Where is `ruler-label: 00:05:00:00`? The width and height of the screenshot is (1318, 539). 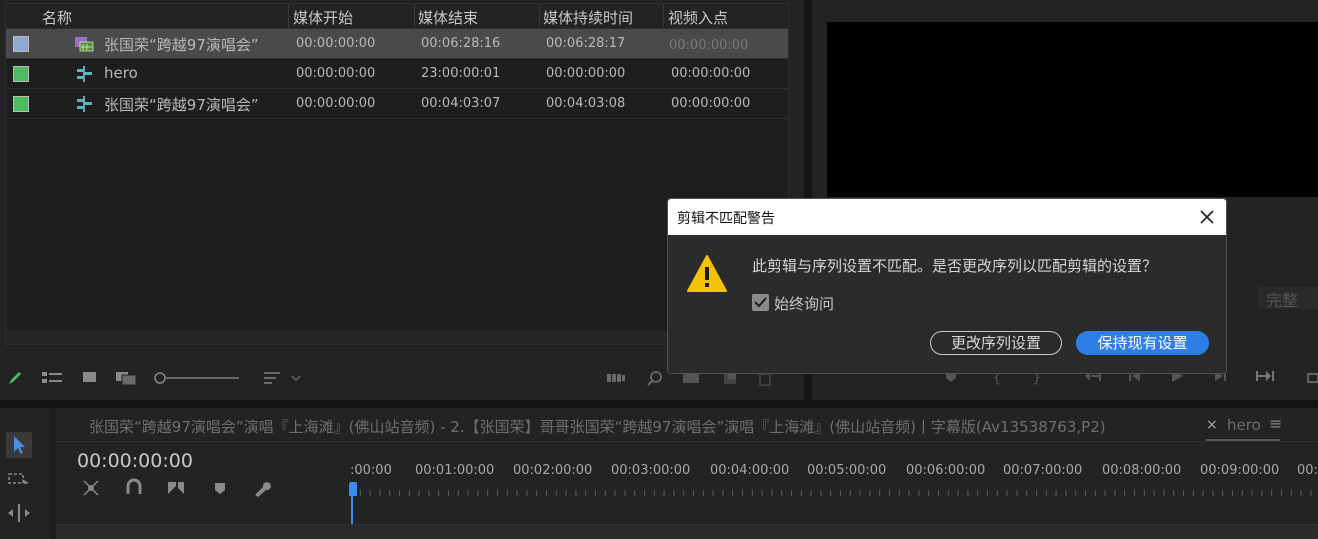
ruler-label: 00:05:00:00 is located at coordinates (847, 470).